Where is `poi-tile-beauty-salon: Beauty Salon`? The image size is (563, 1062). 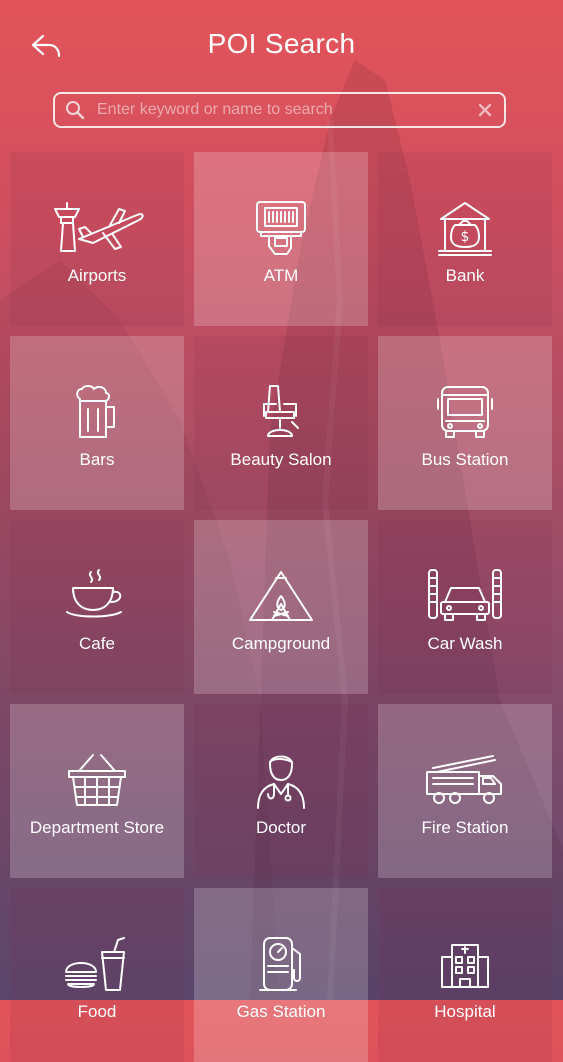 poi-tile-beauty-salon: Beauty Salon is located at coordinates (281, 423).